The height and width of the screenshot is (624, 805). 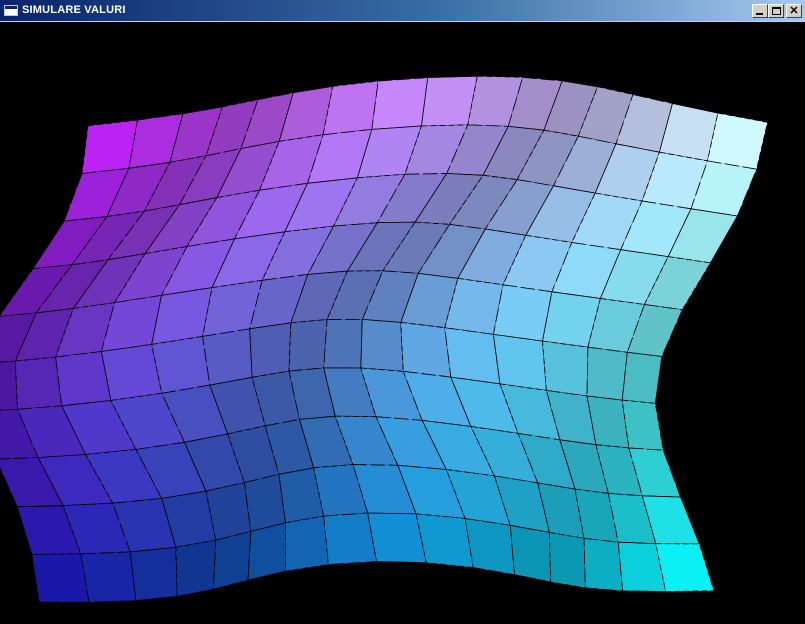 I want to click on close-button: ✕, so click(x=794, y=11).